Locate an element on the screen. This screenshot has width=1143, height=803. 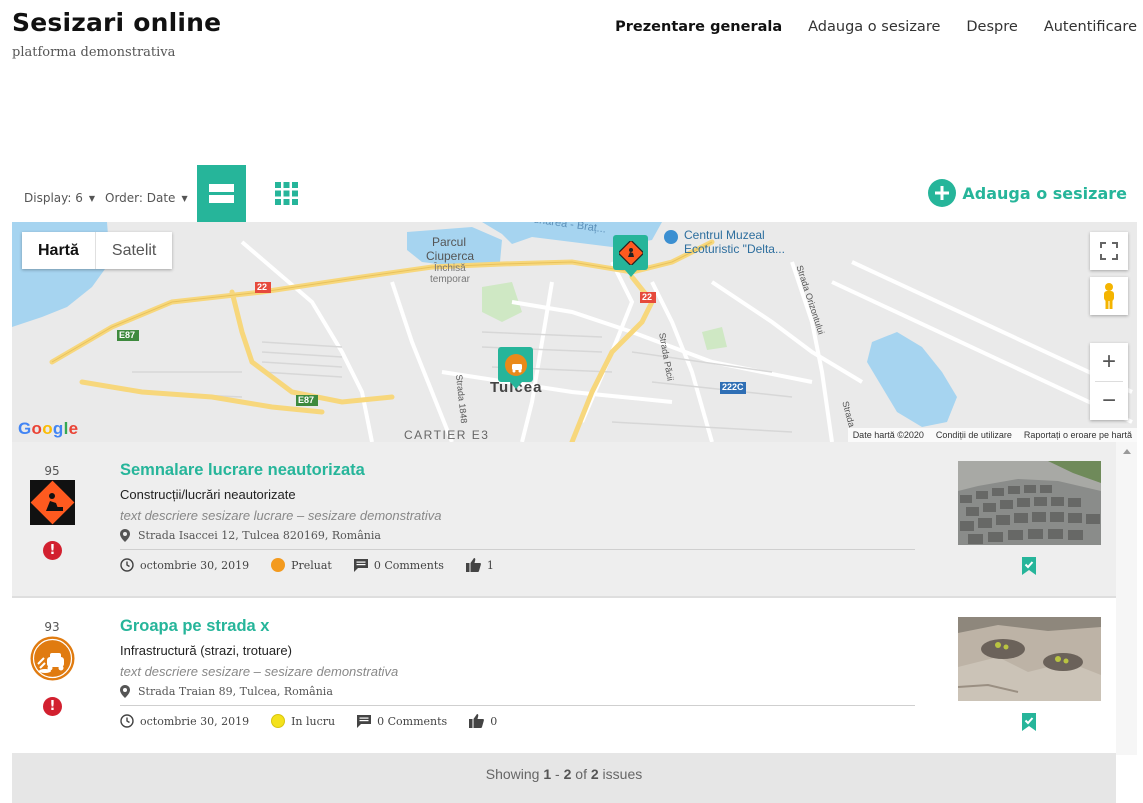
issue-likes-count: 1 is located at coordinates (490, 565).